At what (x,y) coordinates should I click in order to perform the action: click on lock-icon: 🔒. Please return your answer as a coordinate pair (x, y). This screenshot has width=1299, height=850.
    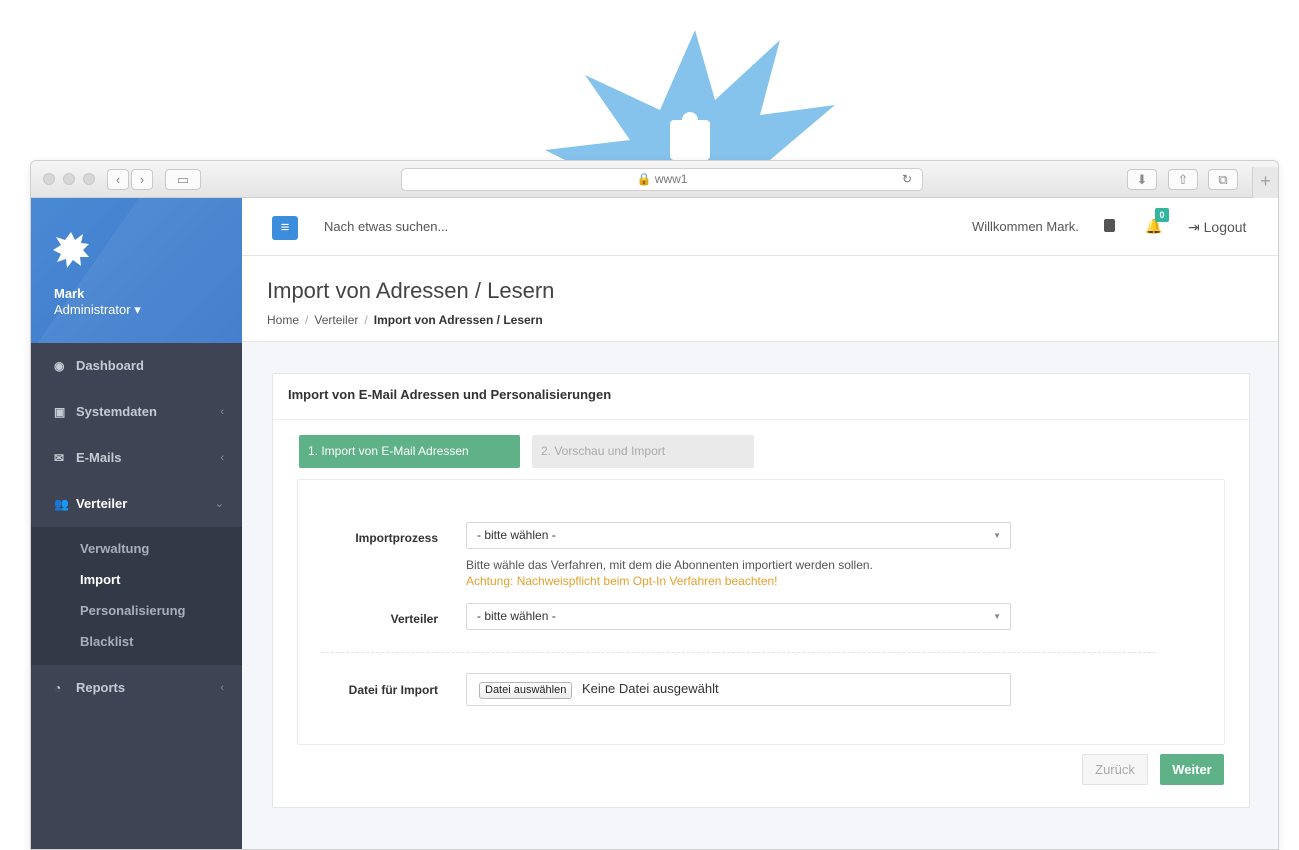
    Looking at the image, I should click on (644, 179).